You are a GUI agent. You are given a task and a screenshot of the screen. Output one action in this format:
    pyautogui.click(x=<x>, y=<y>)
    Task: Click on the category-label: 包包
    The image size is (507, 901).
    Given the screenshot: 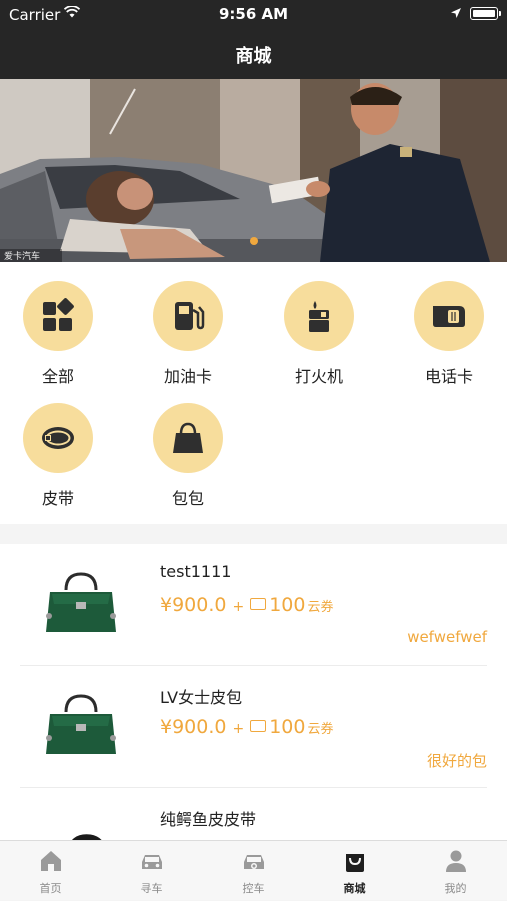 What is the action you would take?
    pyautogui.click(x=187, y=498)
    